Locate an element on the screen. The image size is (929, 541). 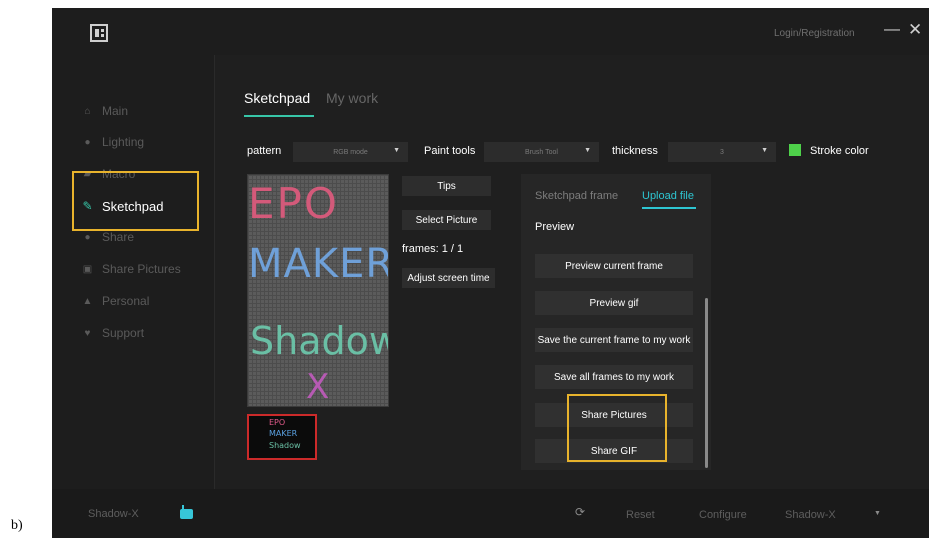
device-name: Shadow-X is located at coordinates (113, 514).